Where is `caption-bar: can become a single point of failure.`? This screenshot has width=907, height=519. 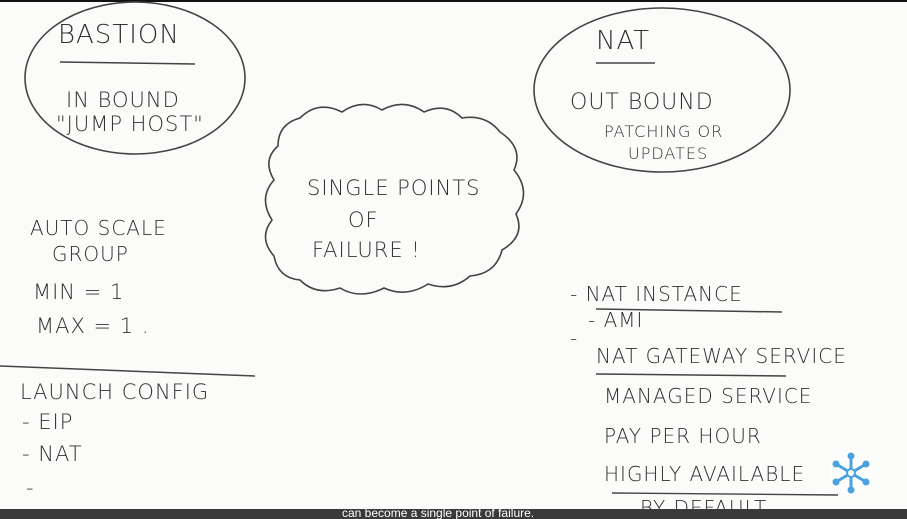 caption-bar: can become a single point of failure. is located at coordinates (453, 514).